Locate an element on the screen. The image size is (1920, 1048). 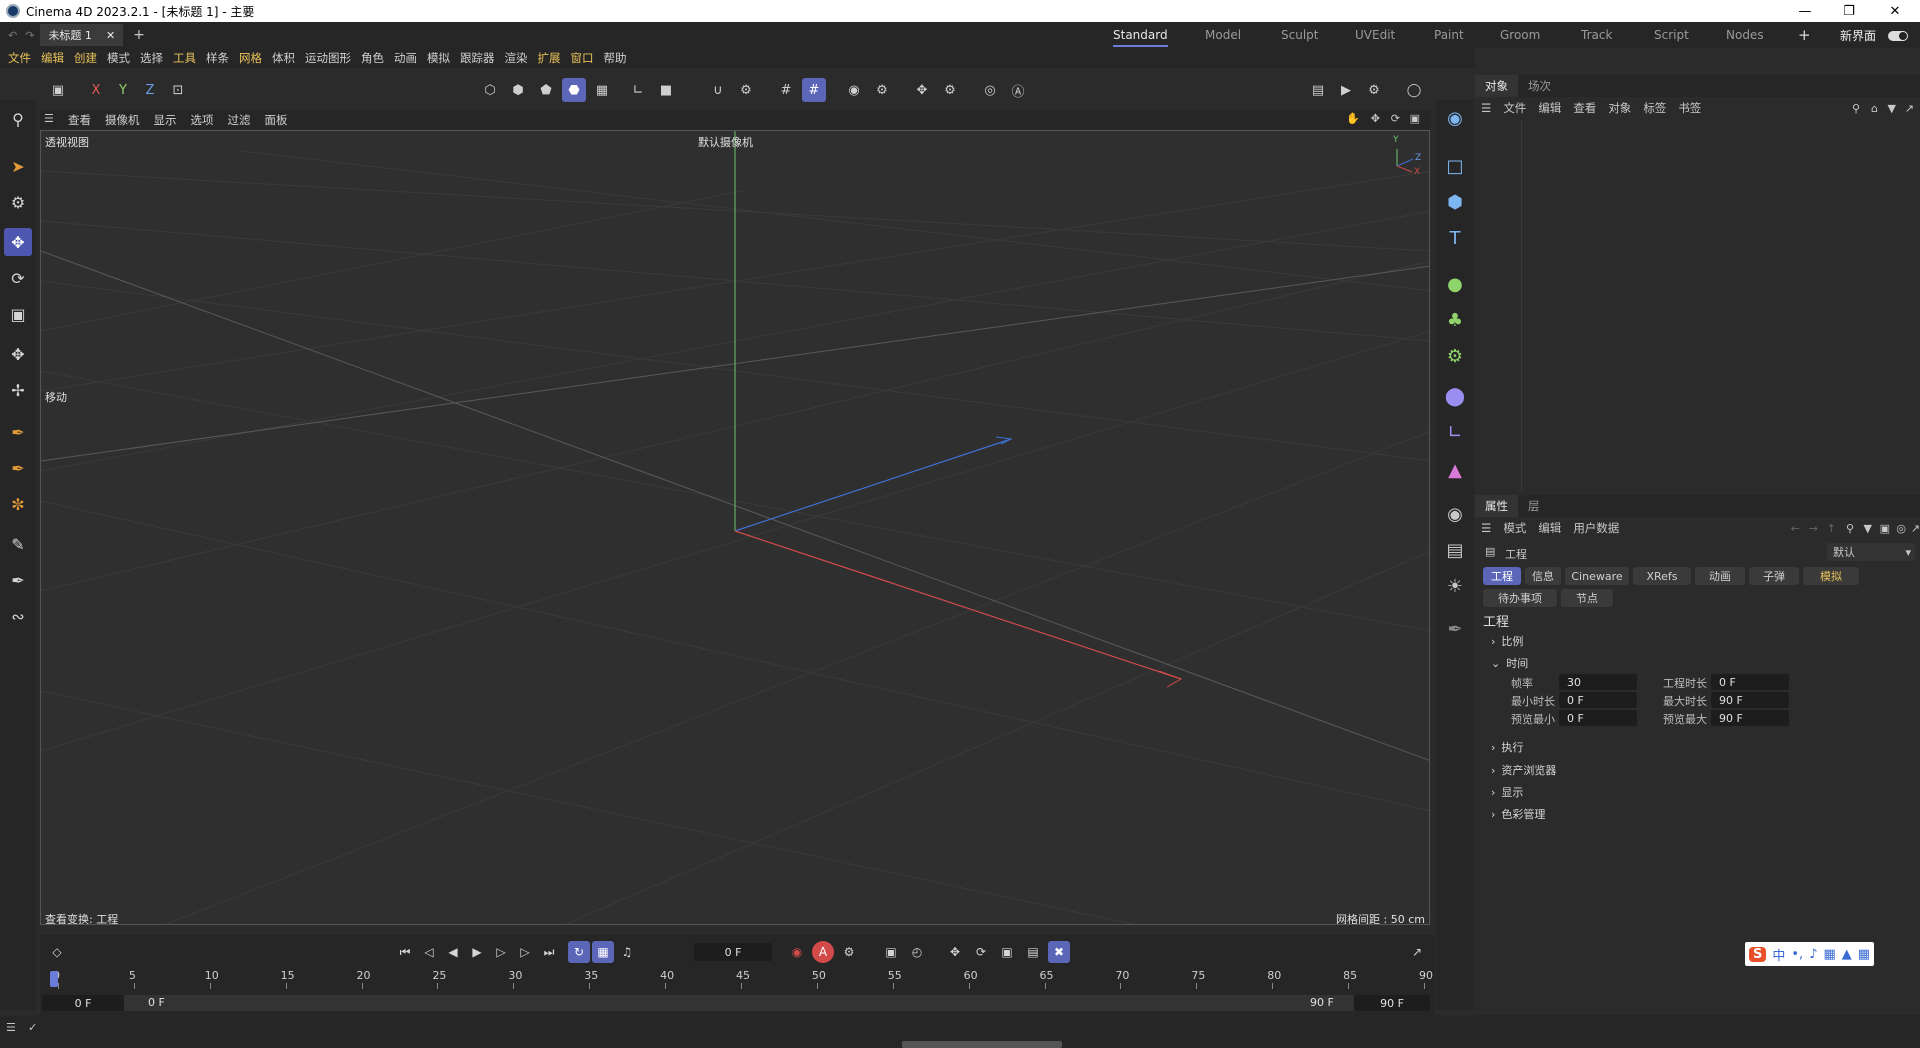
objects-mode-icon: ▣ is located at coordinates (58, 90).